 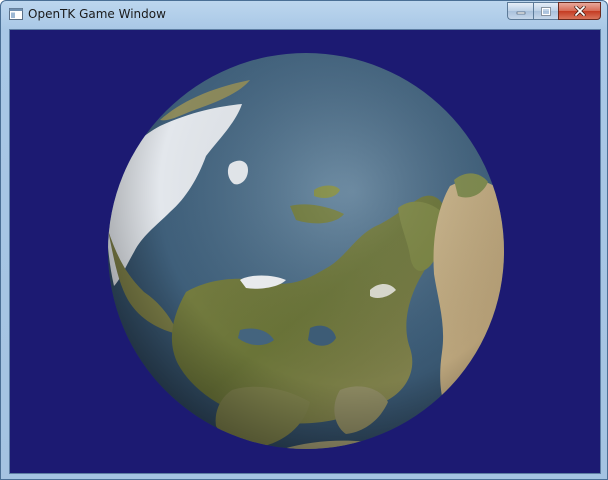 I want to click on close-button, so click(x=579, y=11).